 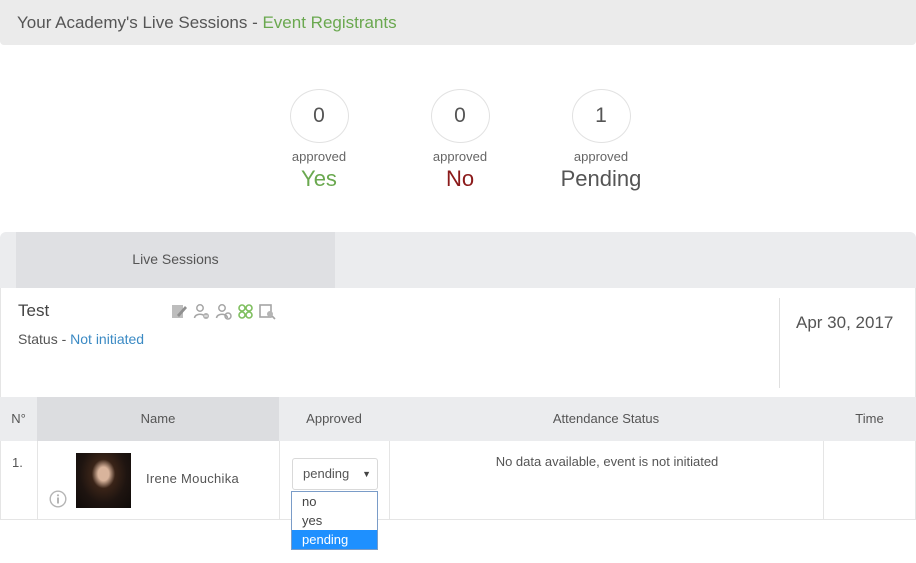 I want to click on stat-approved-pending: 1 approved Pending, so click(x=601, y=140).